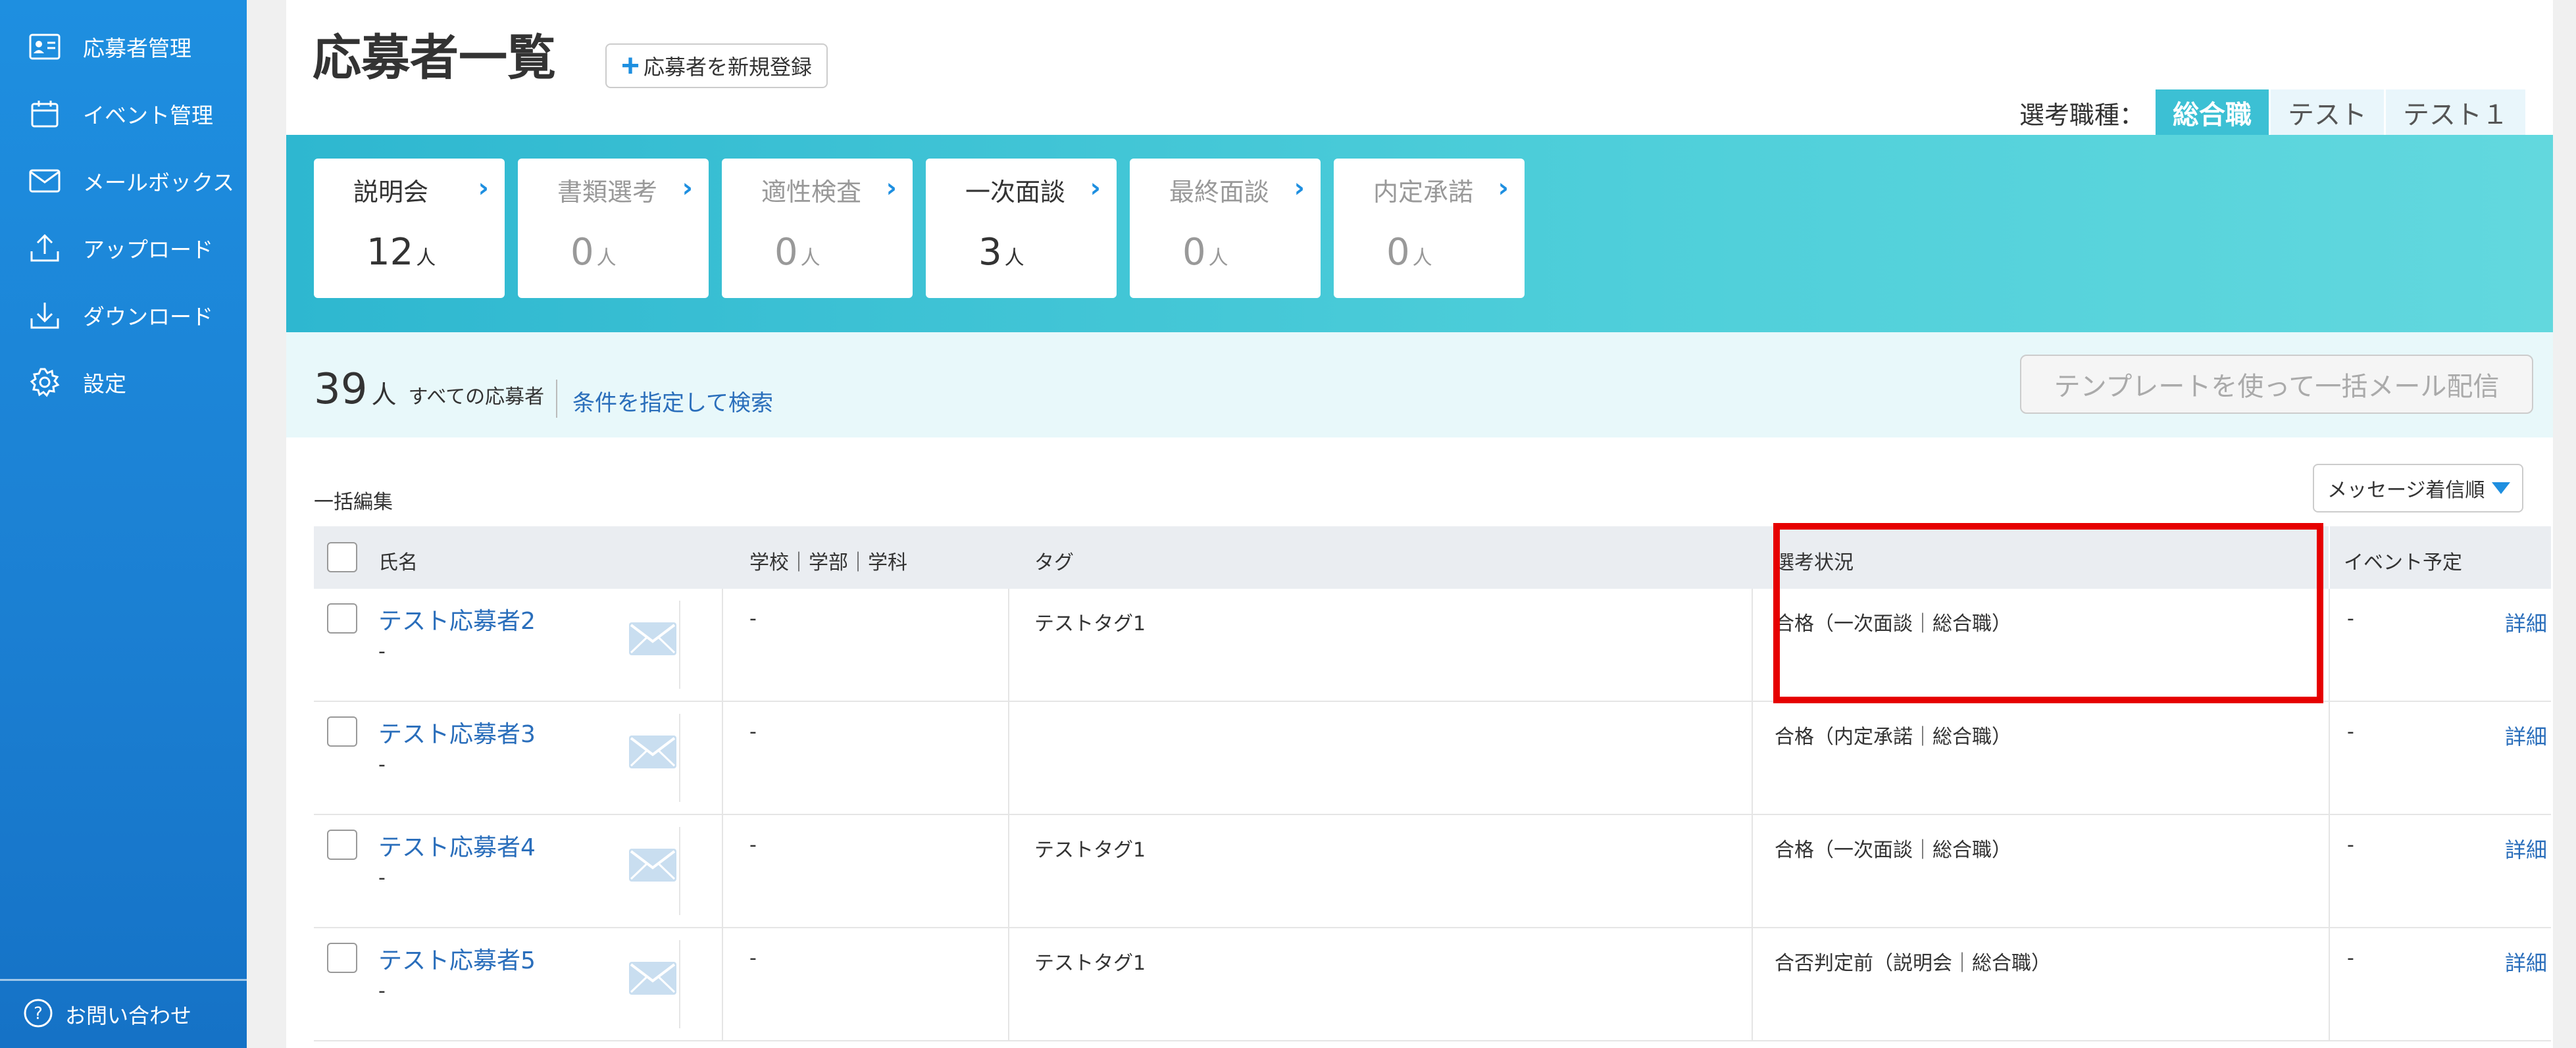  I want to click on sidebar-item-download: ダウンロード, so click(123, 315).